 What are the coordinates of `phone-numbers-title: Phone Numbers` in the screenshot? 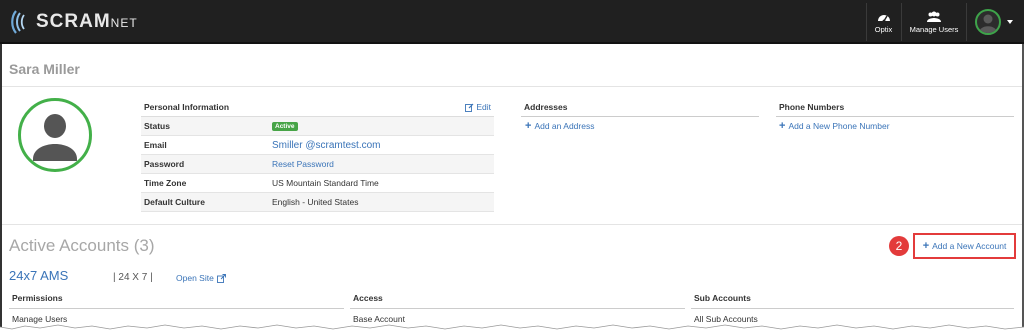 It's located at (812, 107).